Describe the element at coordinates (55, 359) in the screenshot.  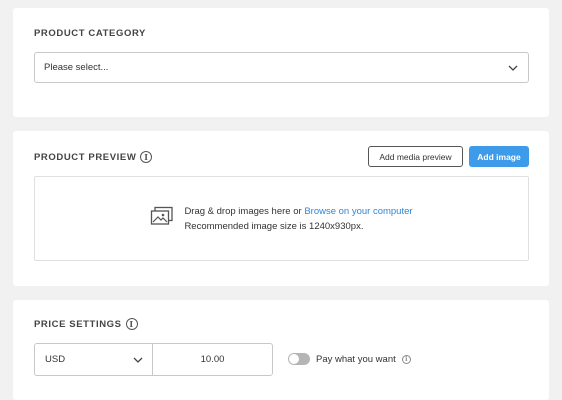
I see `currency-value: USD` at that location.